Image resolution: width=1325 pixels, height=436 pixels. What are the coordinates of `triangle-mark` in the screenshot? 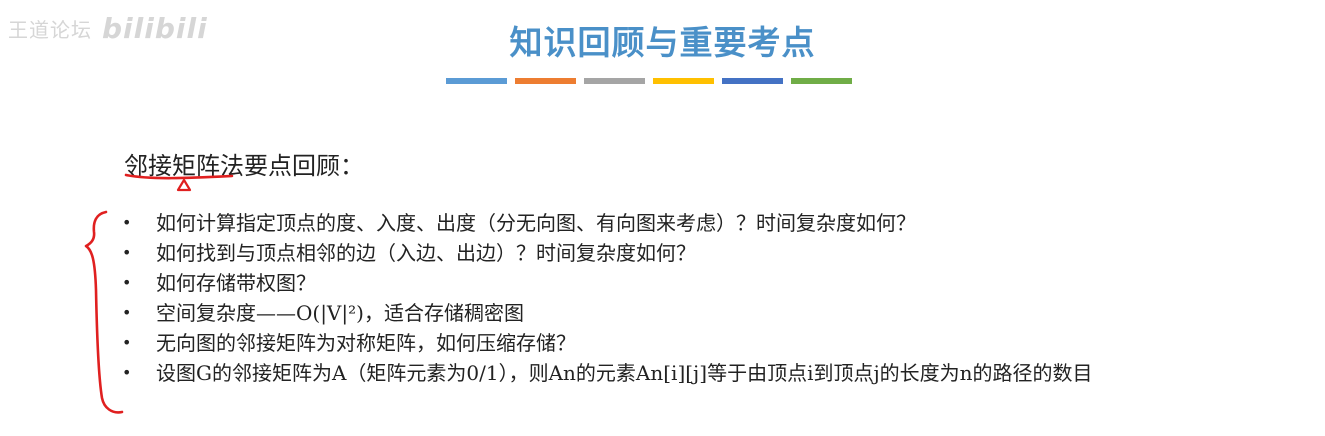 It's located at (184, 185).